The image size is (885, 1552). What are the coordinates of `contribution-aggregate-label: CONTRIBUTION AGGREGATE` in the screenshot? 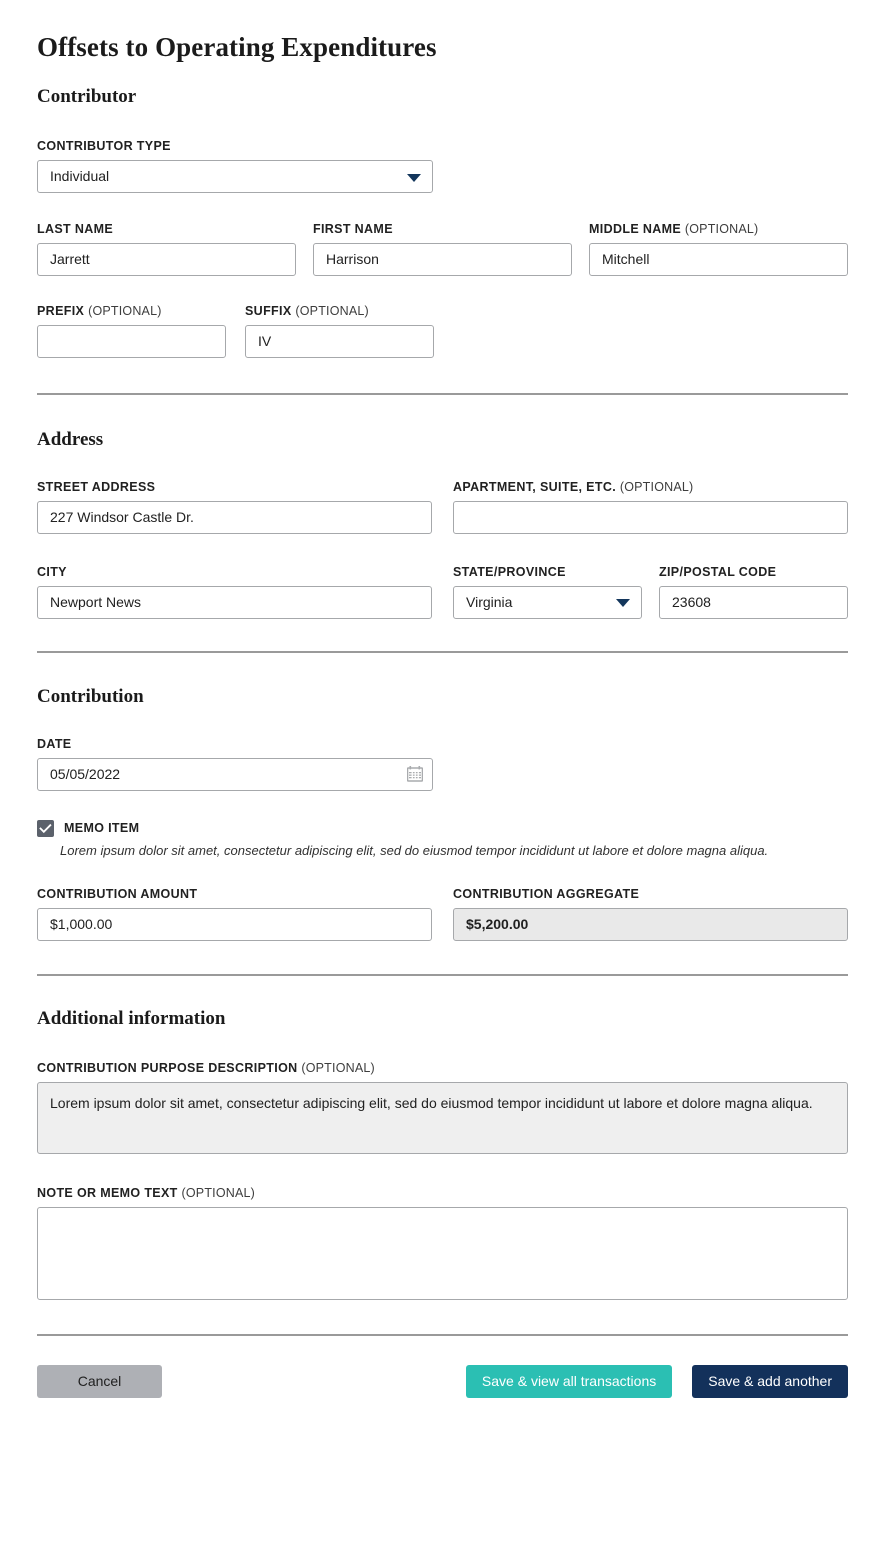 It's located at (546, 893).